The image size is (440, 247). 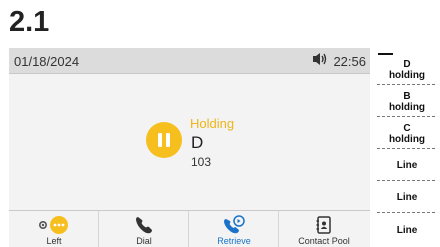 What do you see at coordinates (144, 241) in the screenshot?
I see `softkey-dial-label: Dial` at bounding box center [144, 241].